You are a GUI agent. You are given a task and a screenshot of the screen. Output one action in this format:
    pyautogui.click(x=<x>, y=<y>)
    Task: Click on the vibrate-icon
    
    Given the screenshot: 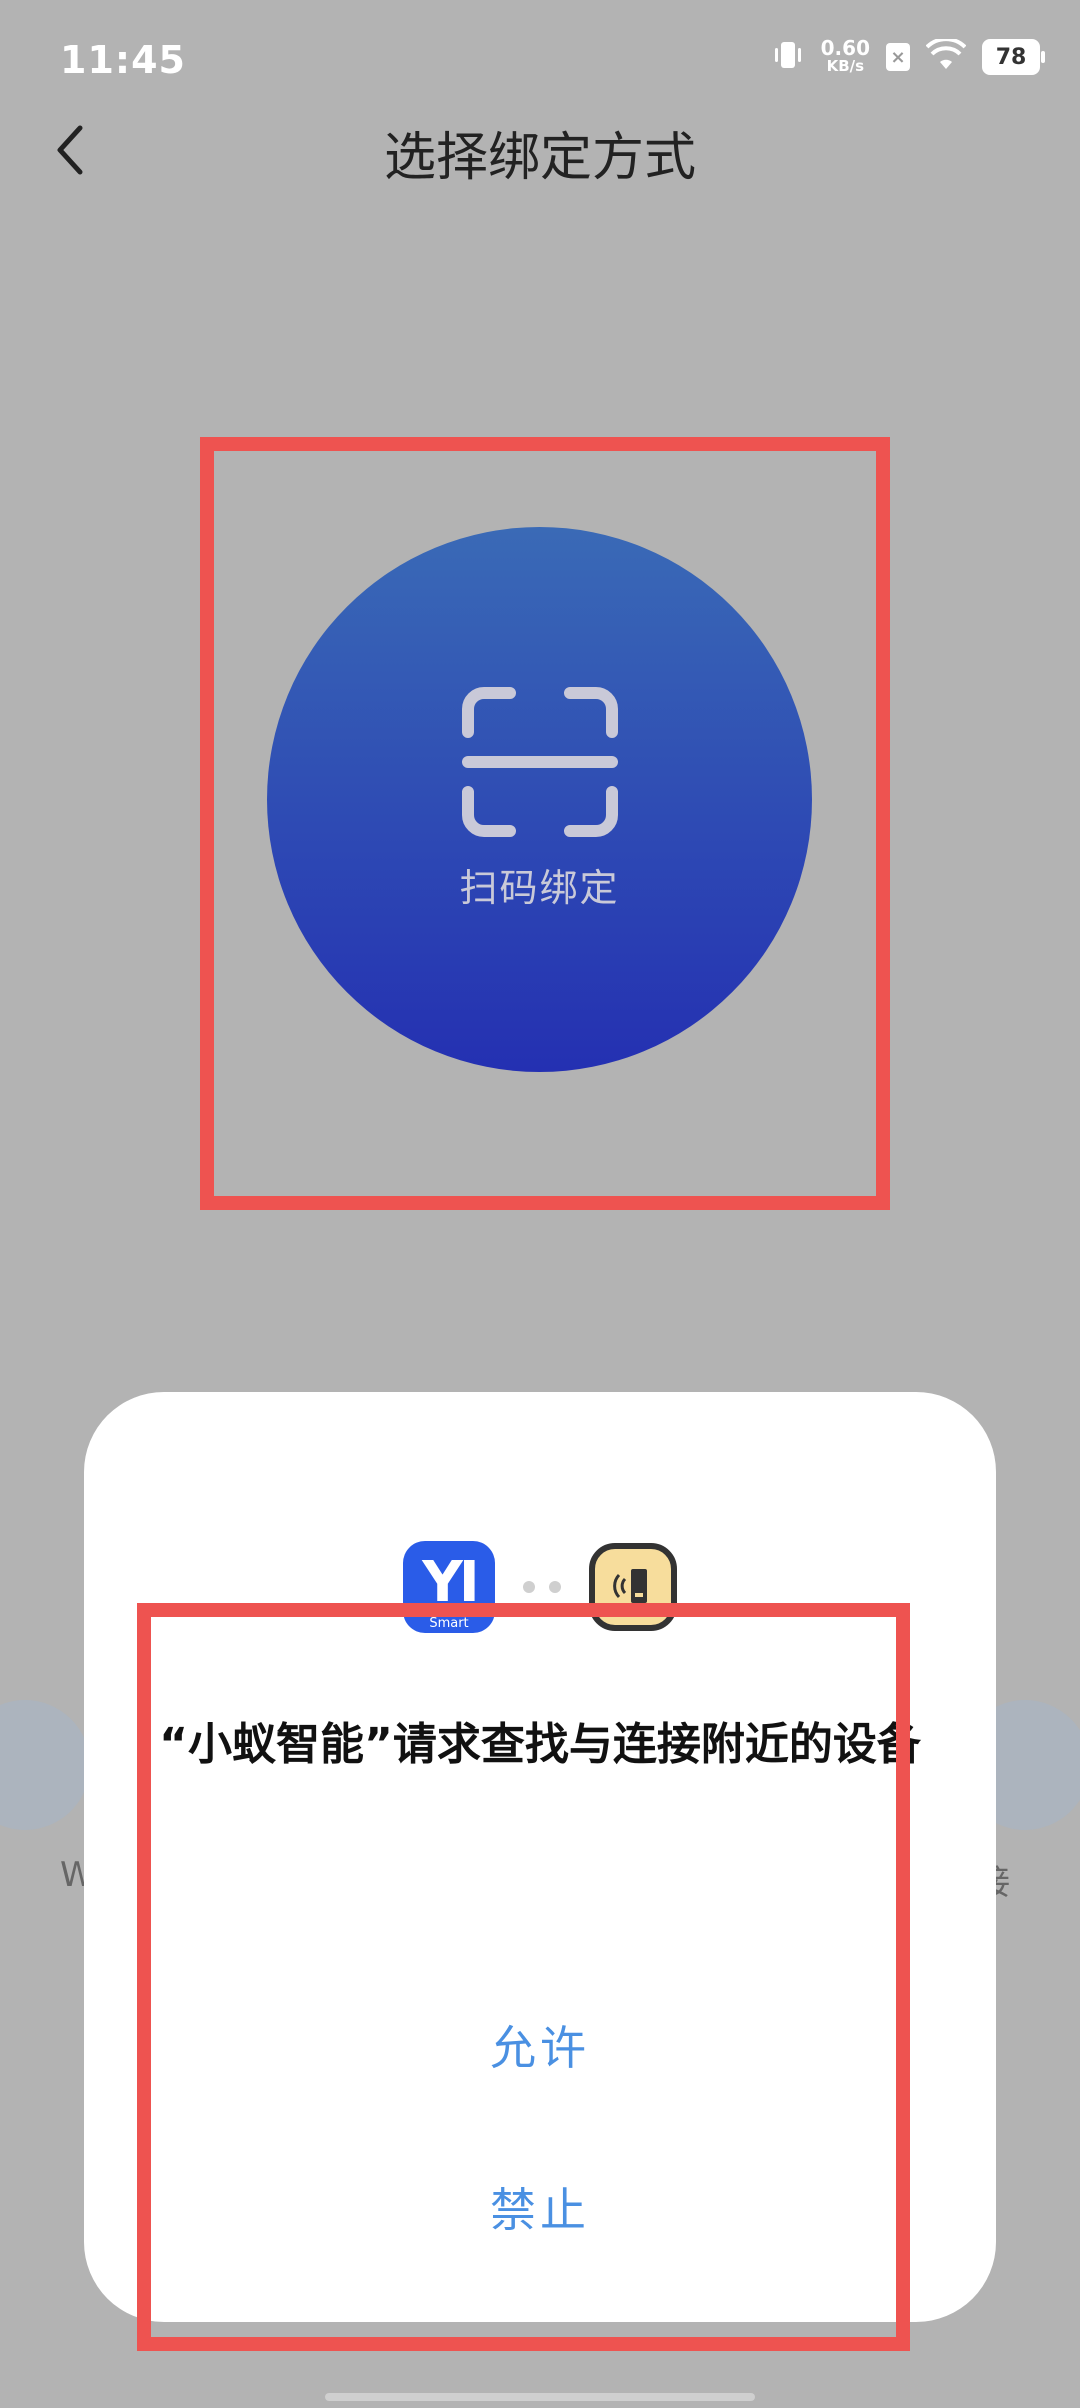 What is the action you would take?
    pyautogui.click(x=788, y=57)
    